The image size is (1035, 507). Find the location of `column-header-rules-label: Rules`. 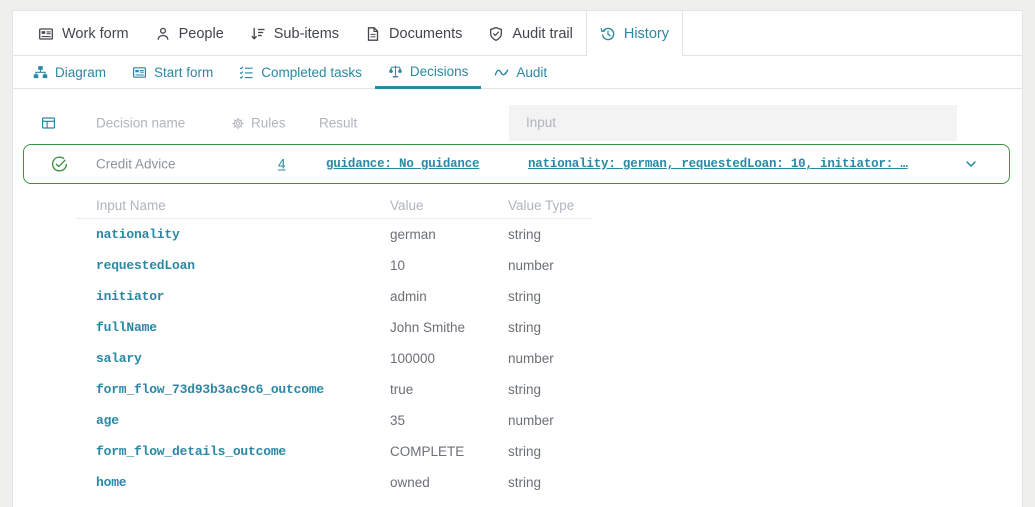

column-header-rules-label: Rules is located at coordinates (268, 123).